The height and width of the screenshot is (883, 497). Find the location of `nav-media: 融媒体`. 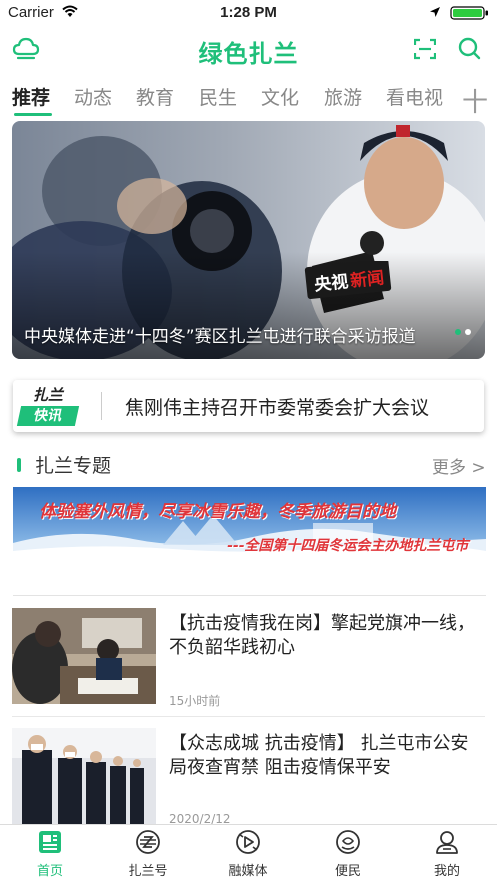

nav-media: 融媒体 is located at coordinates (248, 854).